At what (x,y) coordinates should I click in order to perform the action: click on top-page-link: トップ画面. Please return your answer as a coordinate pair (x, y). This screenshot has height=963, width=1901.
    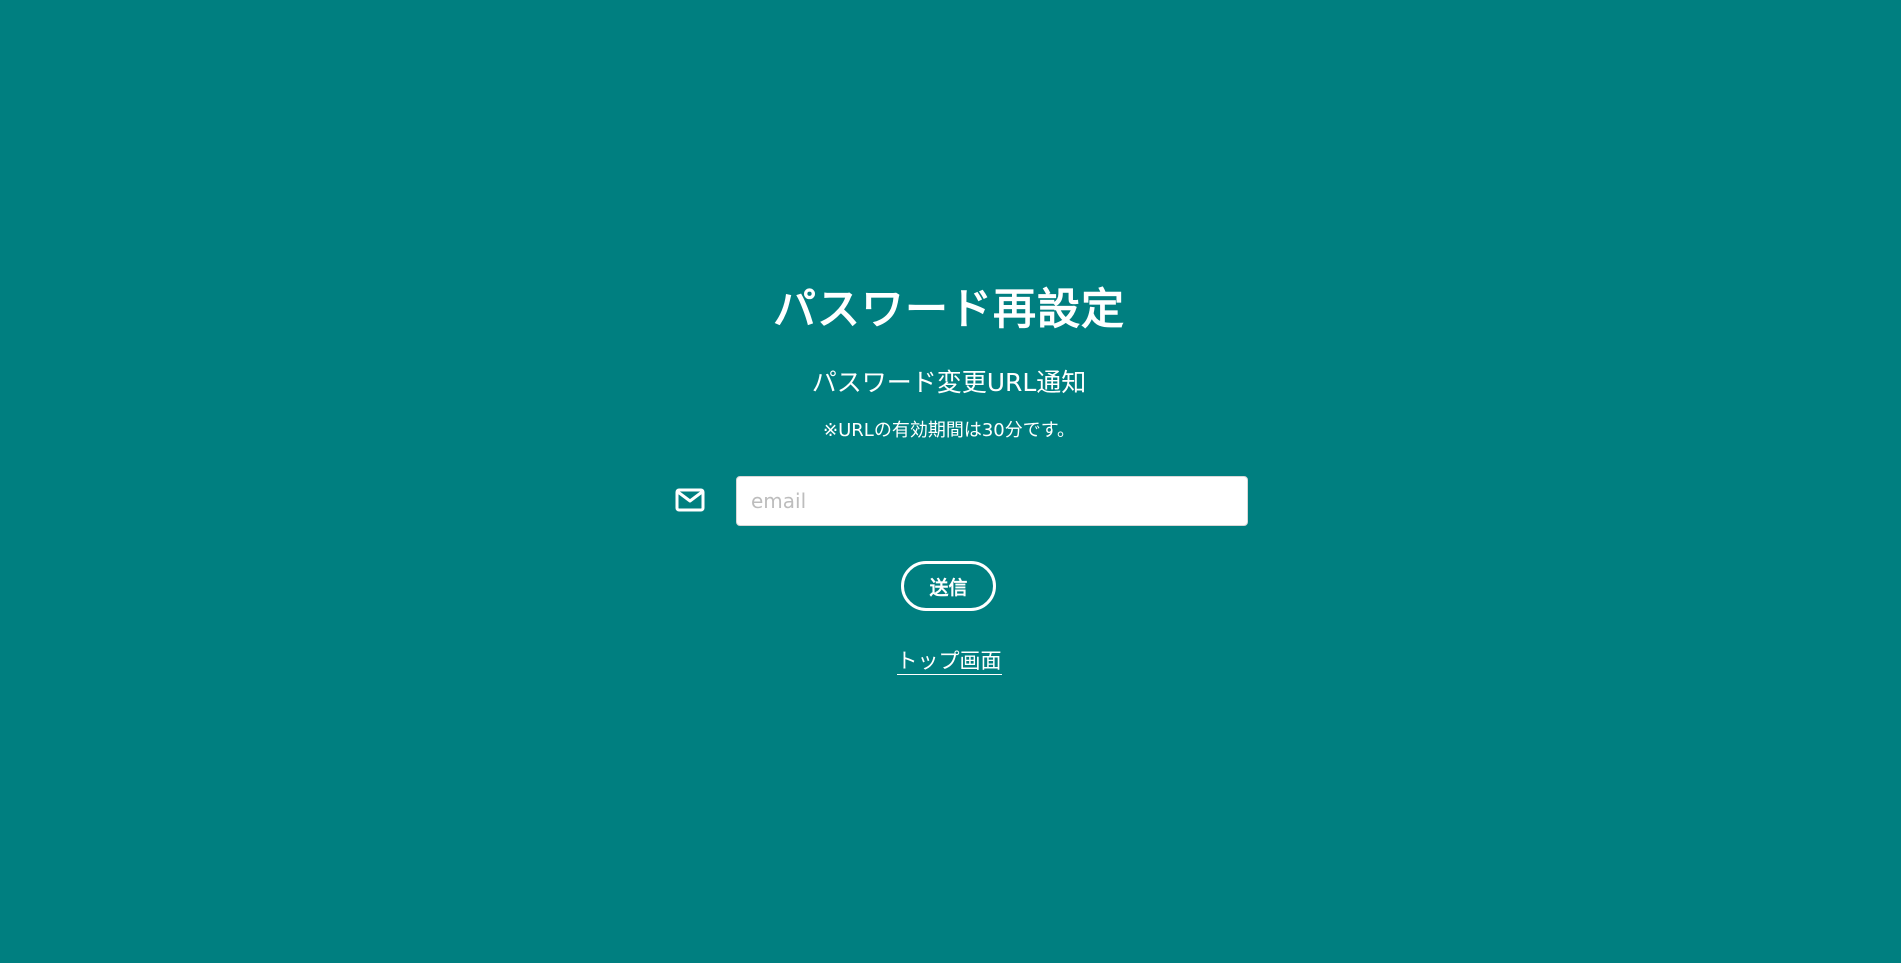
    Looking at the image, I should click on (949, 662).